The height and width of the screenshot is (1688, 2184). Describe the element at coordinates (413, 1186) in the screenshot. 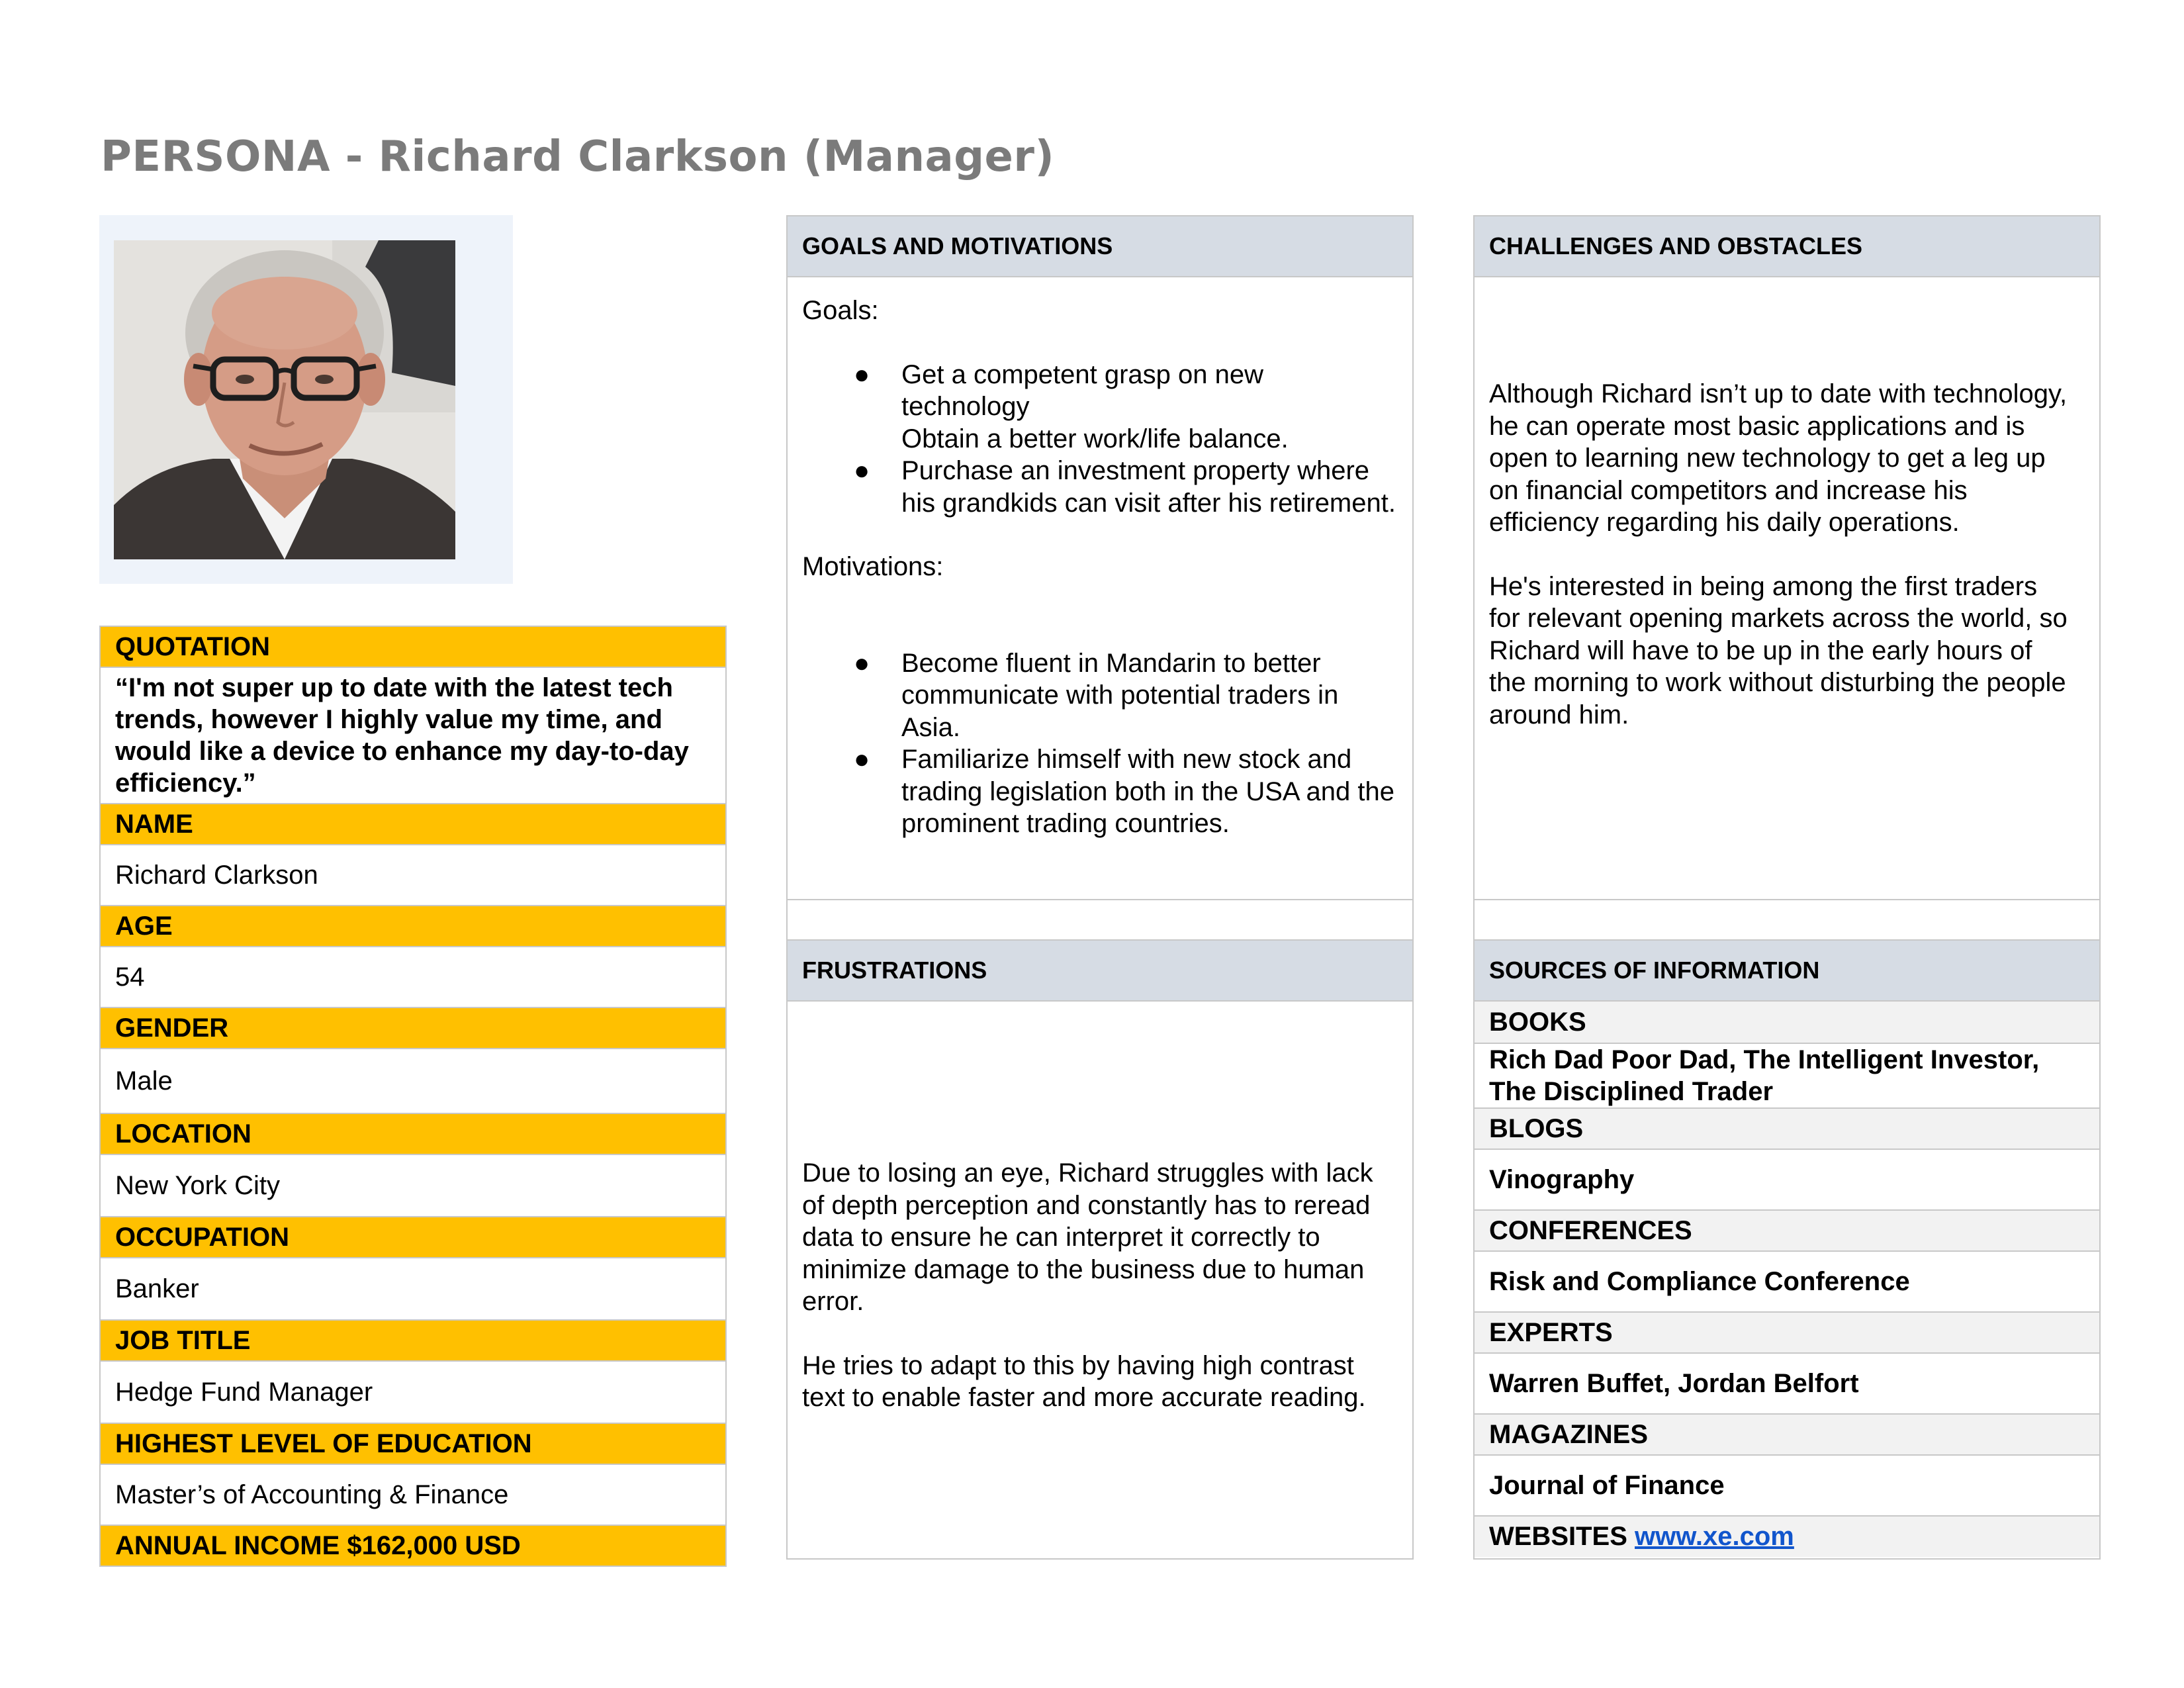

I see `location-value: New York City` at that location.